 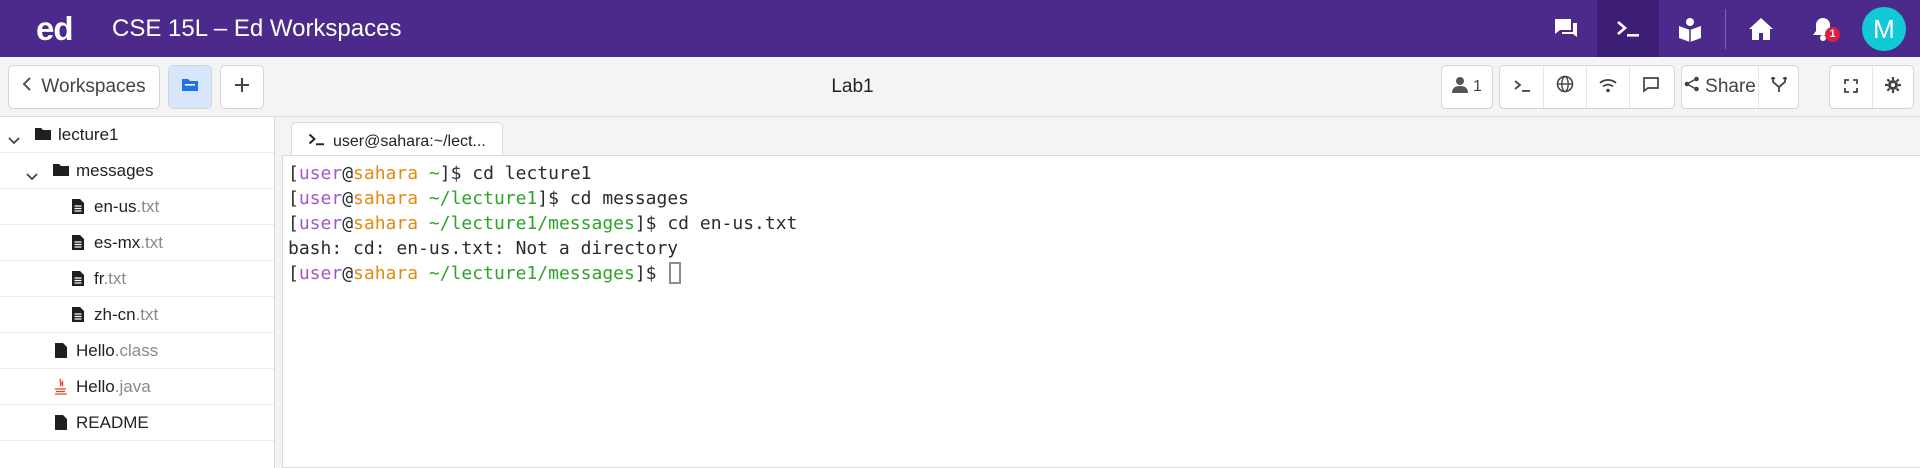 What do you see at coordinates (721, 223) in the screenshot?
I see `command-text: $ cd en-us.txt` at bounding box center [721, 223].